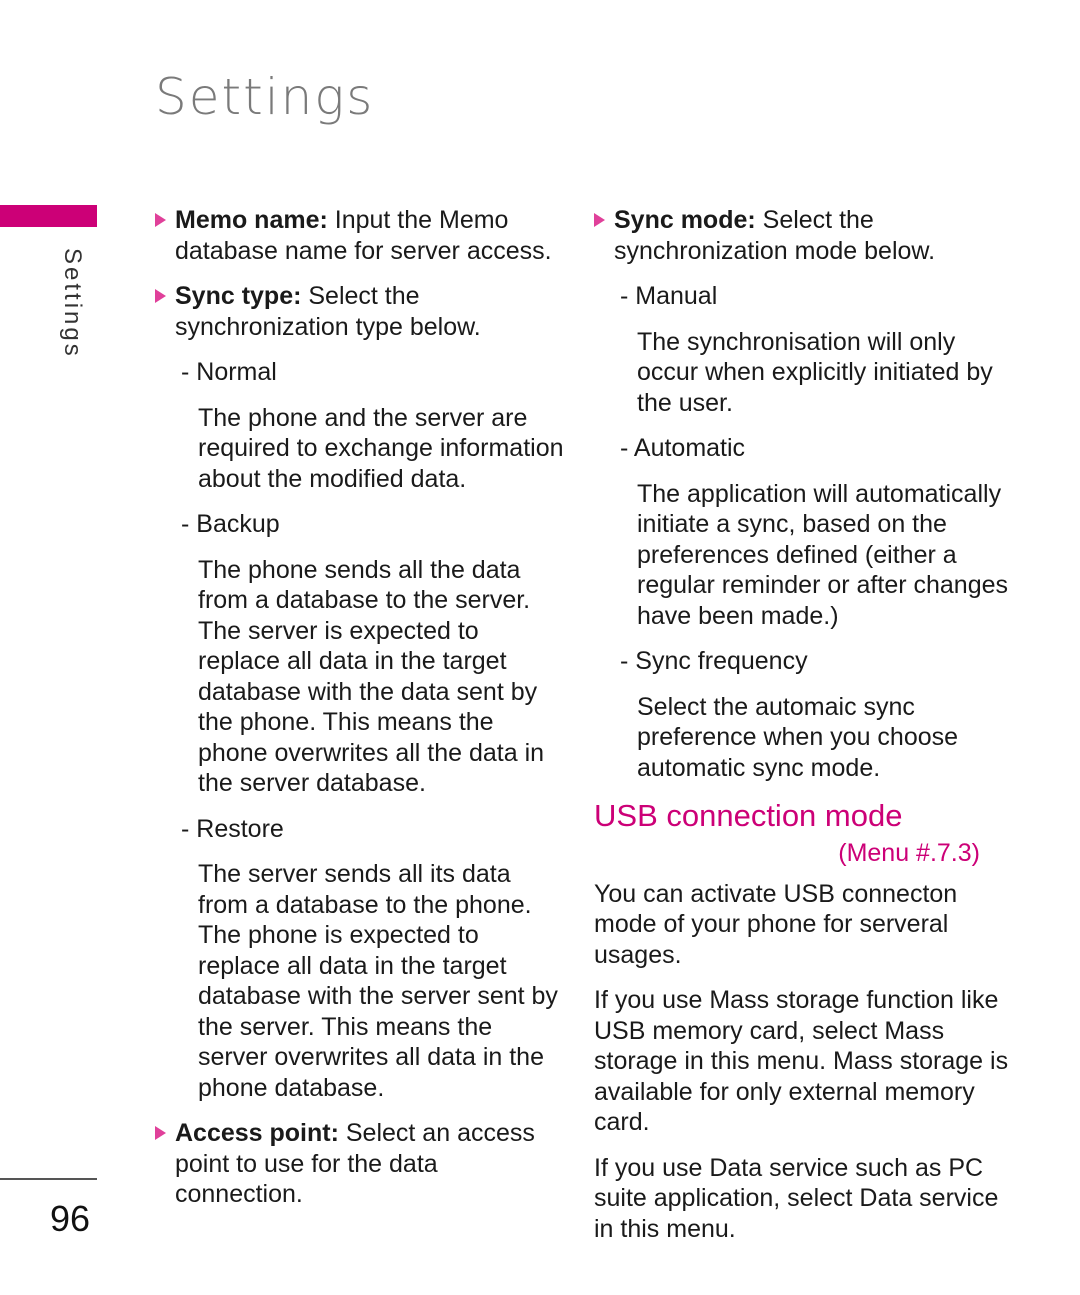  What do you see at coordinates (230, 524) in the screenshot?
I see `backup-title: - Backup` at bounding box center [230, 524].